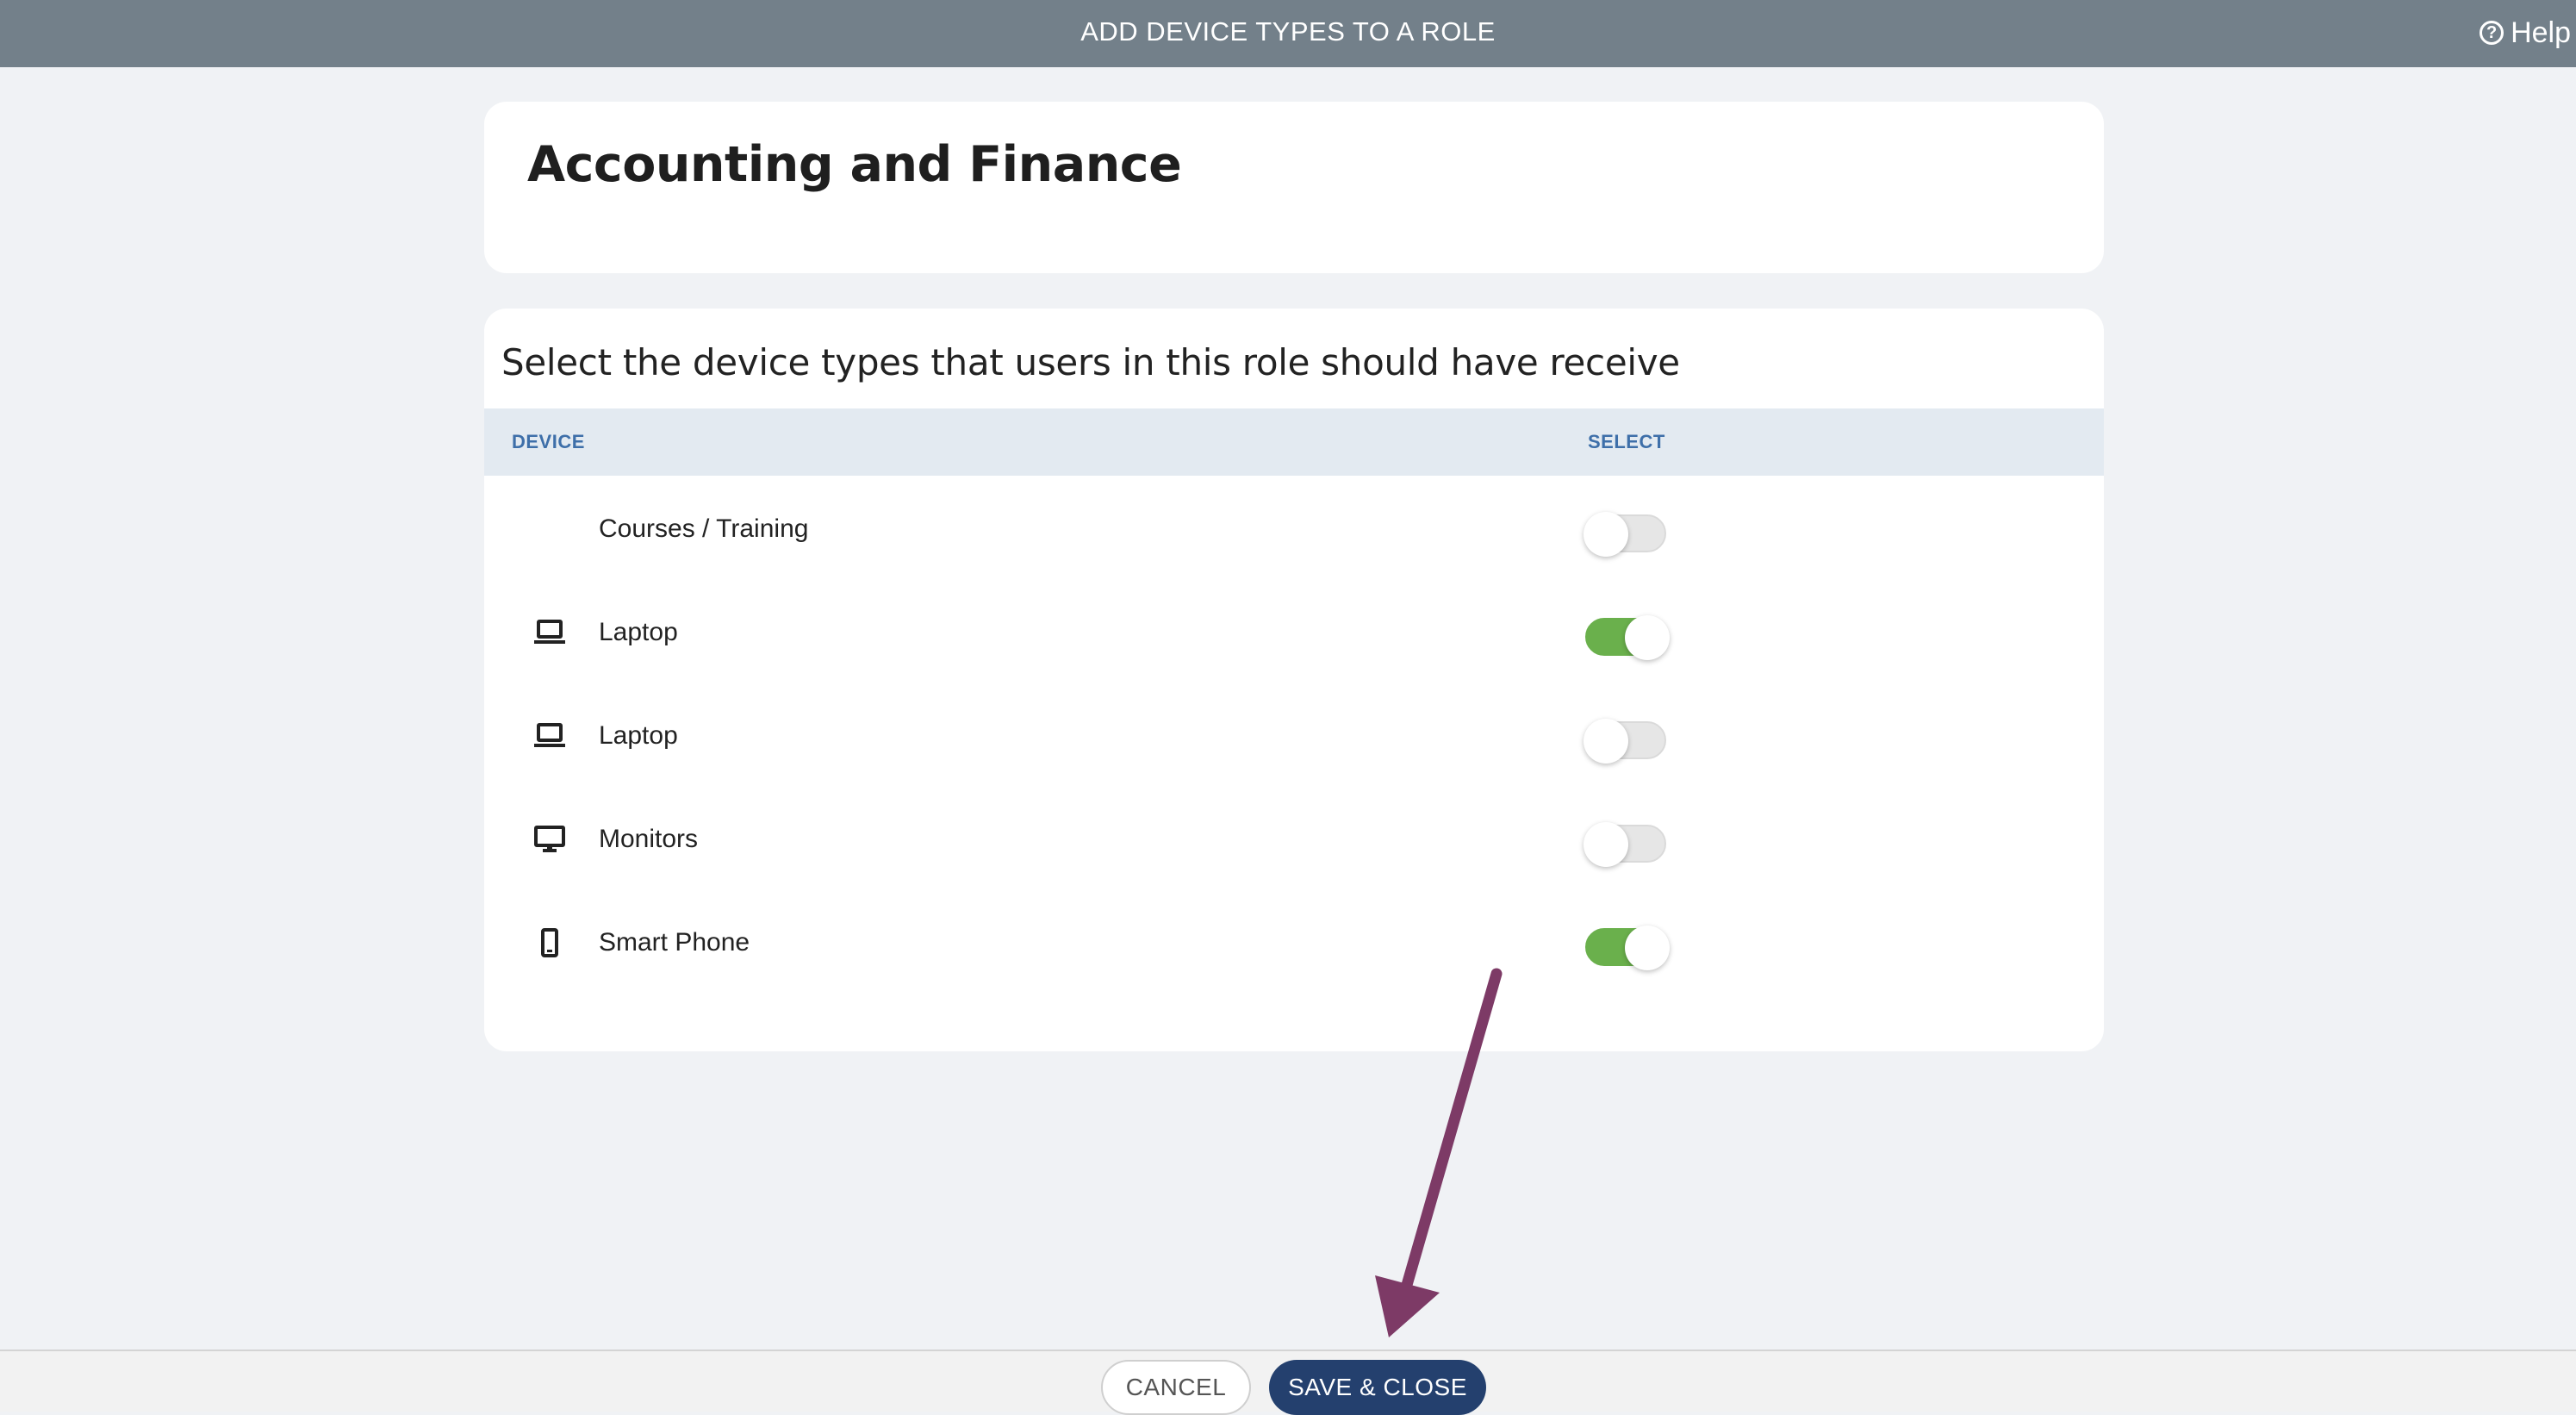  What do you see at coordinates (1627, 441) in the screenshot?
I see `column-header-select: SELECT` at bounding box center [1627, 441].